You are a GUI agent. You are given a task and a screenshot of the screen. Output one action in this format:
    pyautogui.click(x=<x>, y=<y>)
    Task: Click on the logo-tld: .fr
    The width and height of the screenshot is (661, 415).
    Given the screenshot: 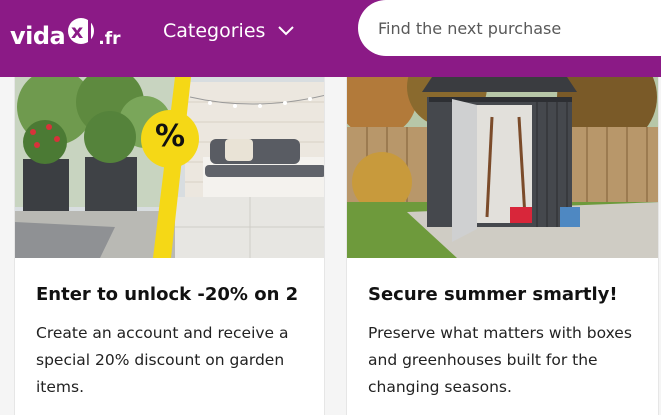 What is the action you would take?
    pyautogui.click(x=109, y=39)
    